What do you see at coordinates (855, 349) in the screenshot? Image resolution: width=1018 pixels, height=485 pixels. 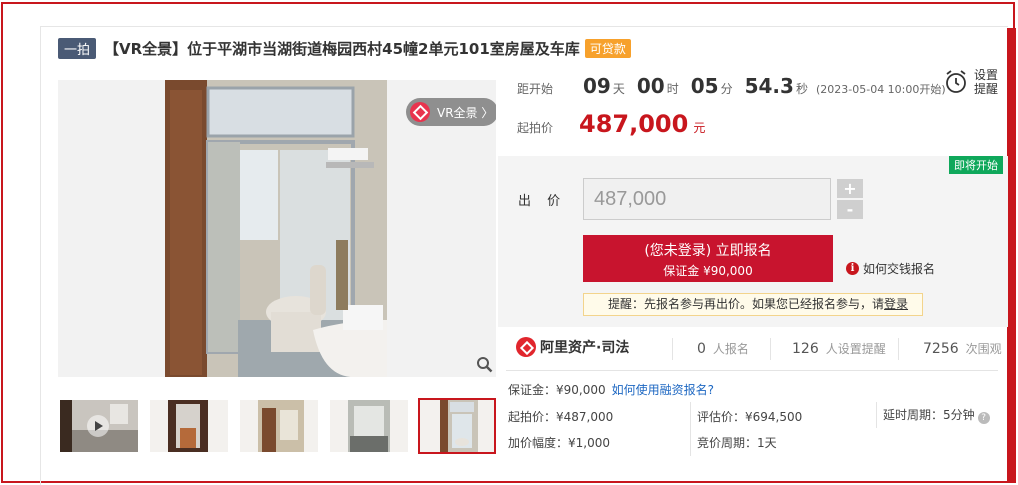 I see `reminder-count-label: 人设置提醒` at bounding box center [855, 349].